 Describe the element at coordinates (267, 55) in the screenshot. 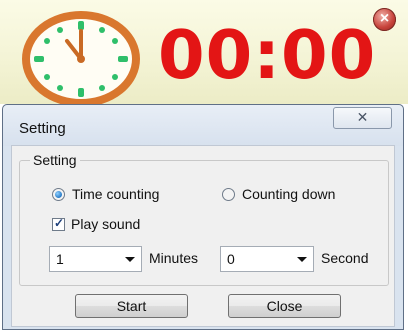

I see `timer-display: 00:00` at that location.